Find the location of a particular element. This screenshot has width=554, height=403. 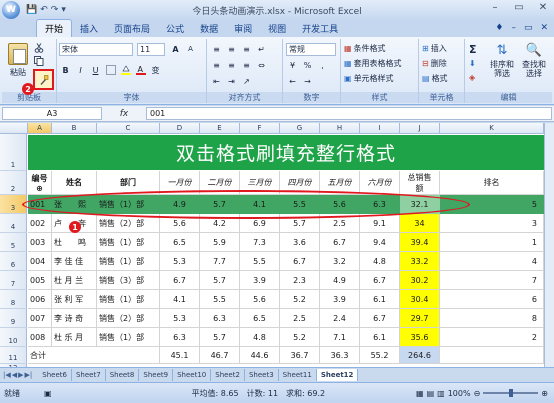

cell-id: 007 is located at coordinates (40, 318).